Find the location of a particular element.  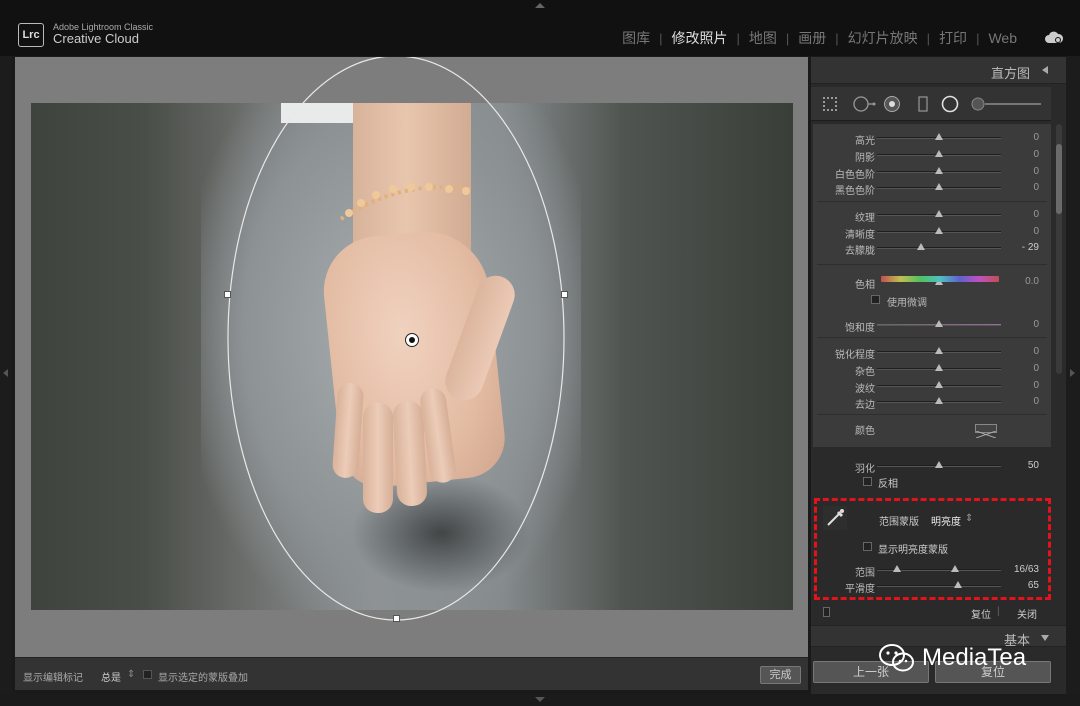

slider-label: 阴影 is located at coordinates (865, 158).